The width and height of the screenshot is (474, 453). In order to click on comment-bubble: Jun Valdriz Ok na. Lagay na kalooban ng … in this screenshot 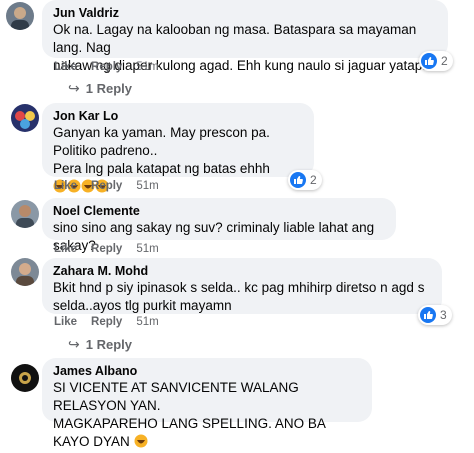, I will do `click(245, 36)`.